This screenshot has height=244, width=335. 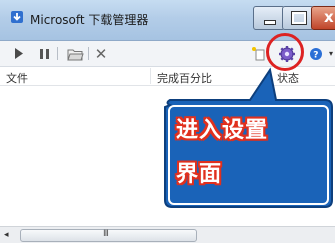 I want to click on play-button, so click(x=19, y=53).